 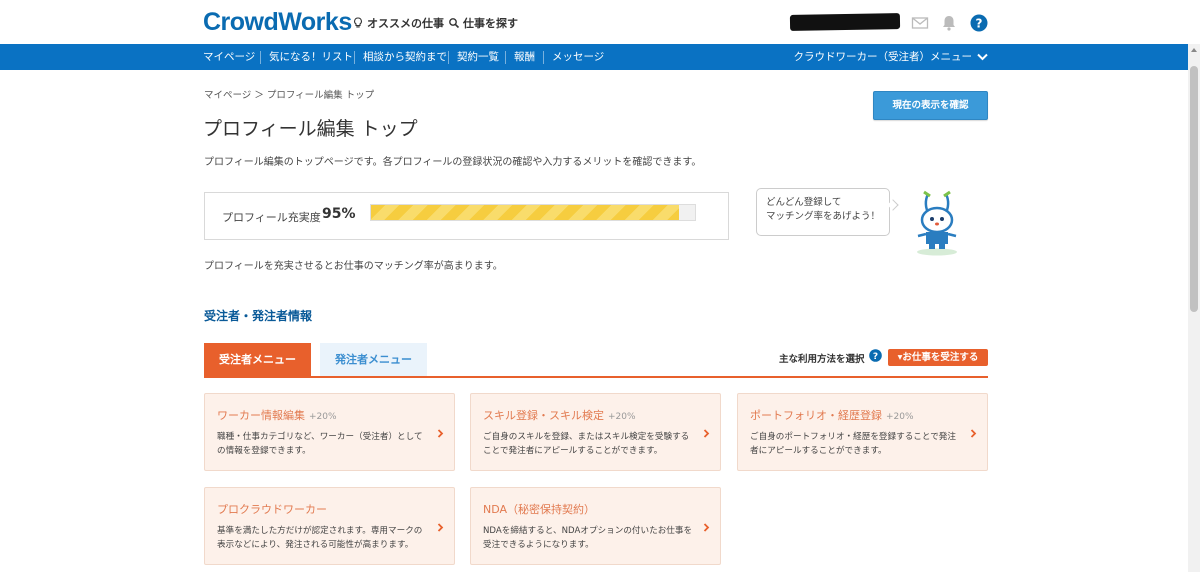 I want to click on bubble-line-2: マッチング率をあげよう！, so click(x=823, y=216).